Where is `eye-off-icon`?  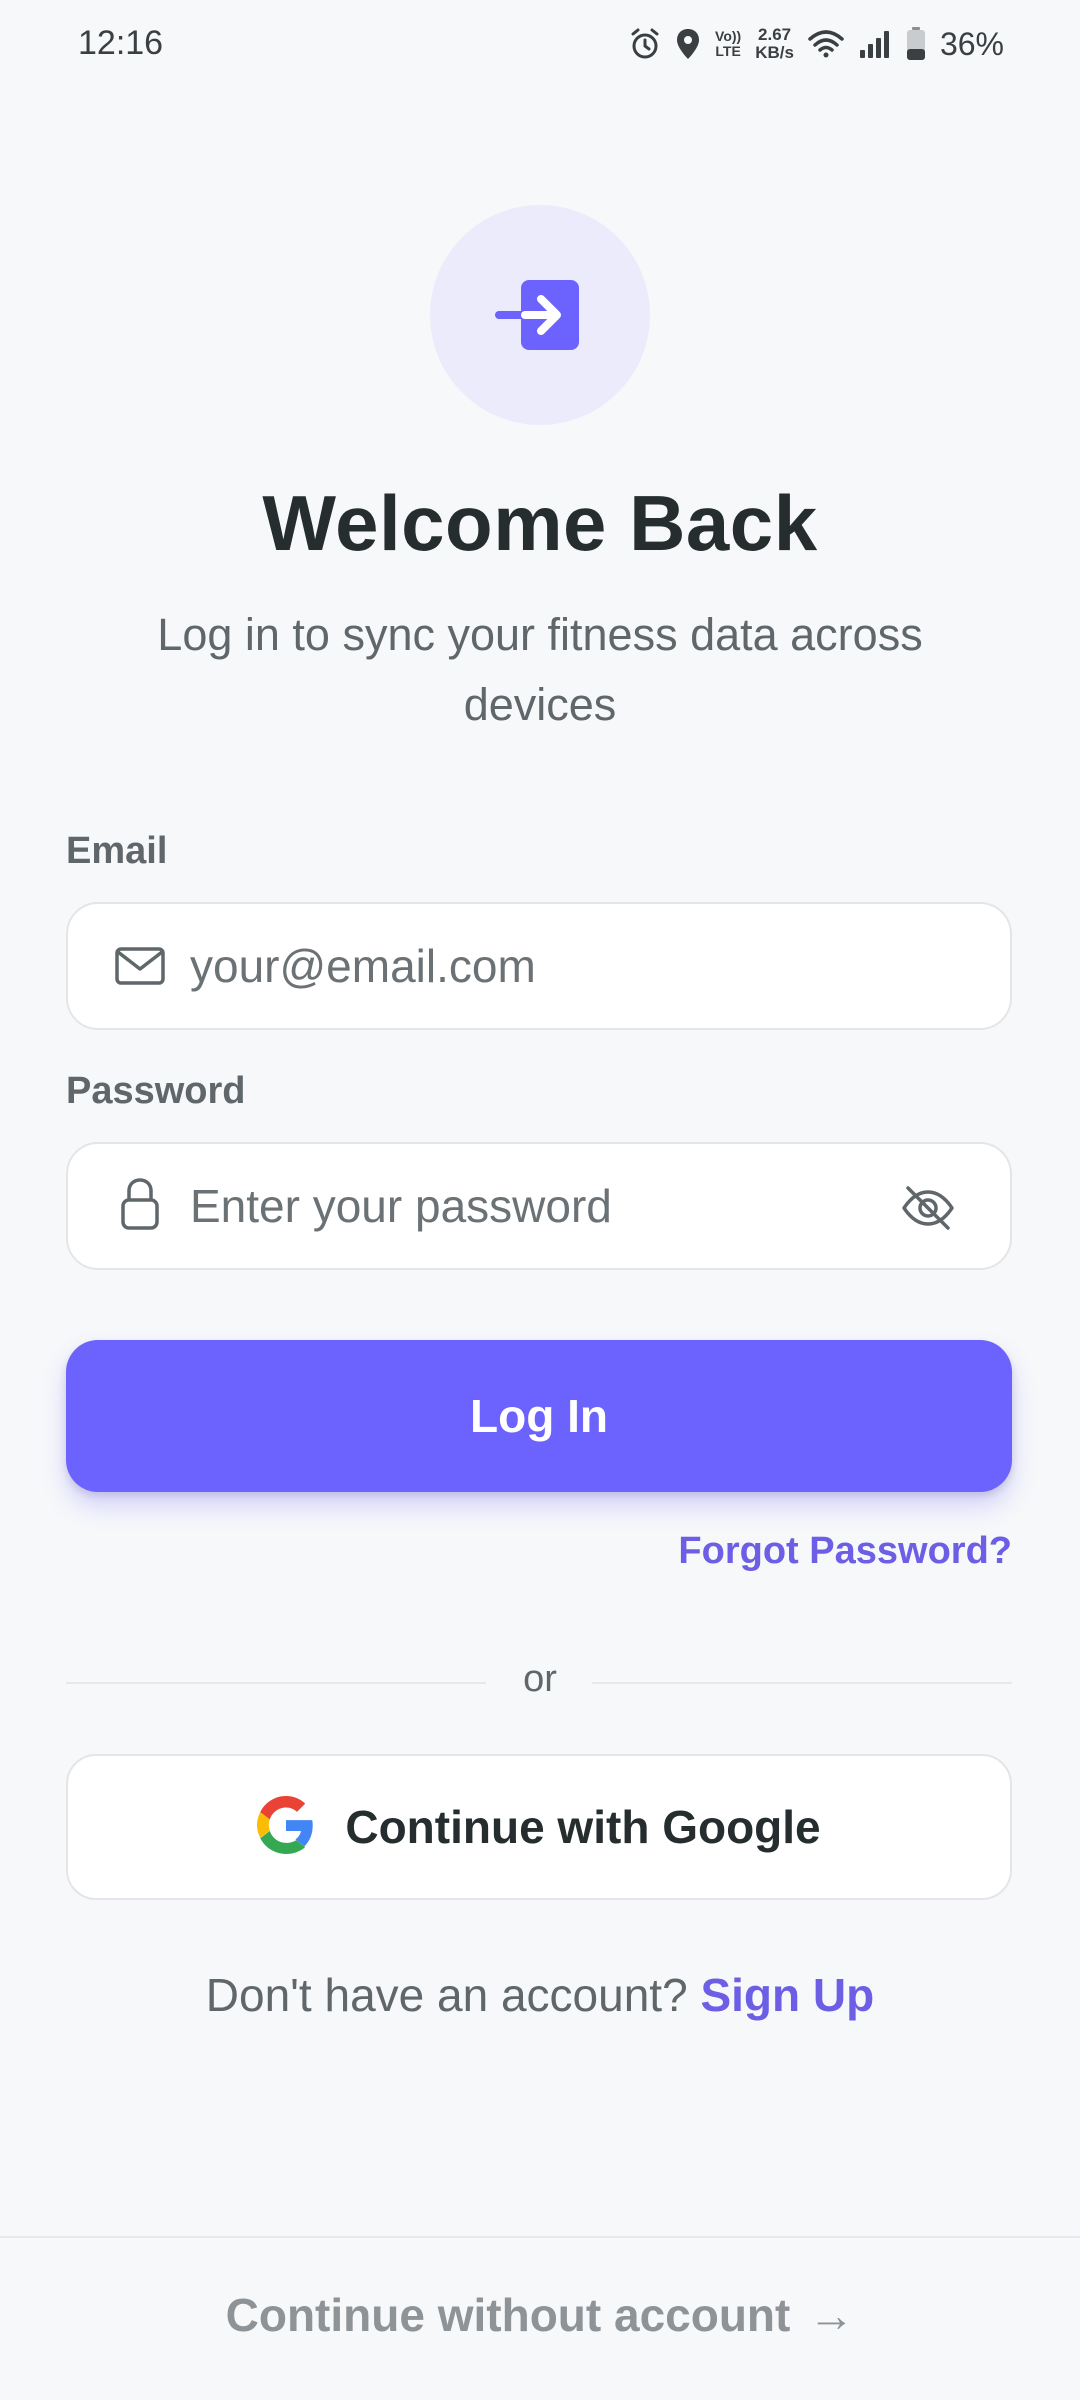
eye-off-icon is located at coordinates (928, 1210).